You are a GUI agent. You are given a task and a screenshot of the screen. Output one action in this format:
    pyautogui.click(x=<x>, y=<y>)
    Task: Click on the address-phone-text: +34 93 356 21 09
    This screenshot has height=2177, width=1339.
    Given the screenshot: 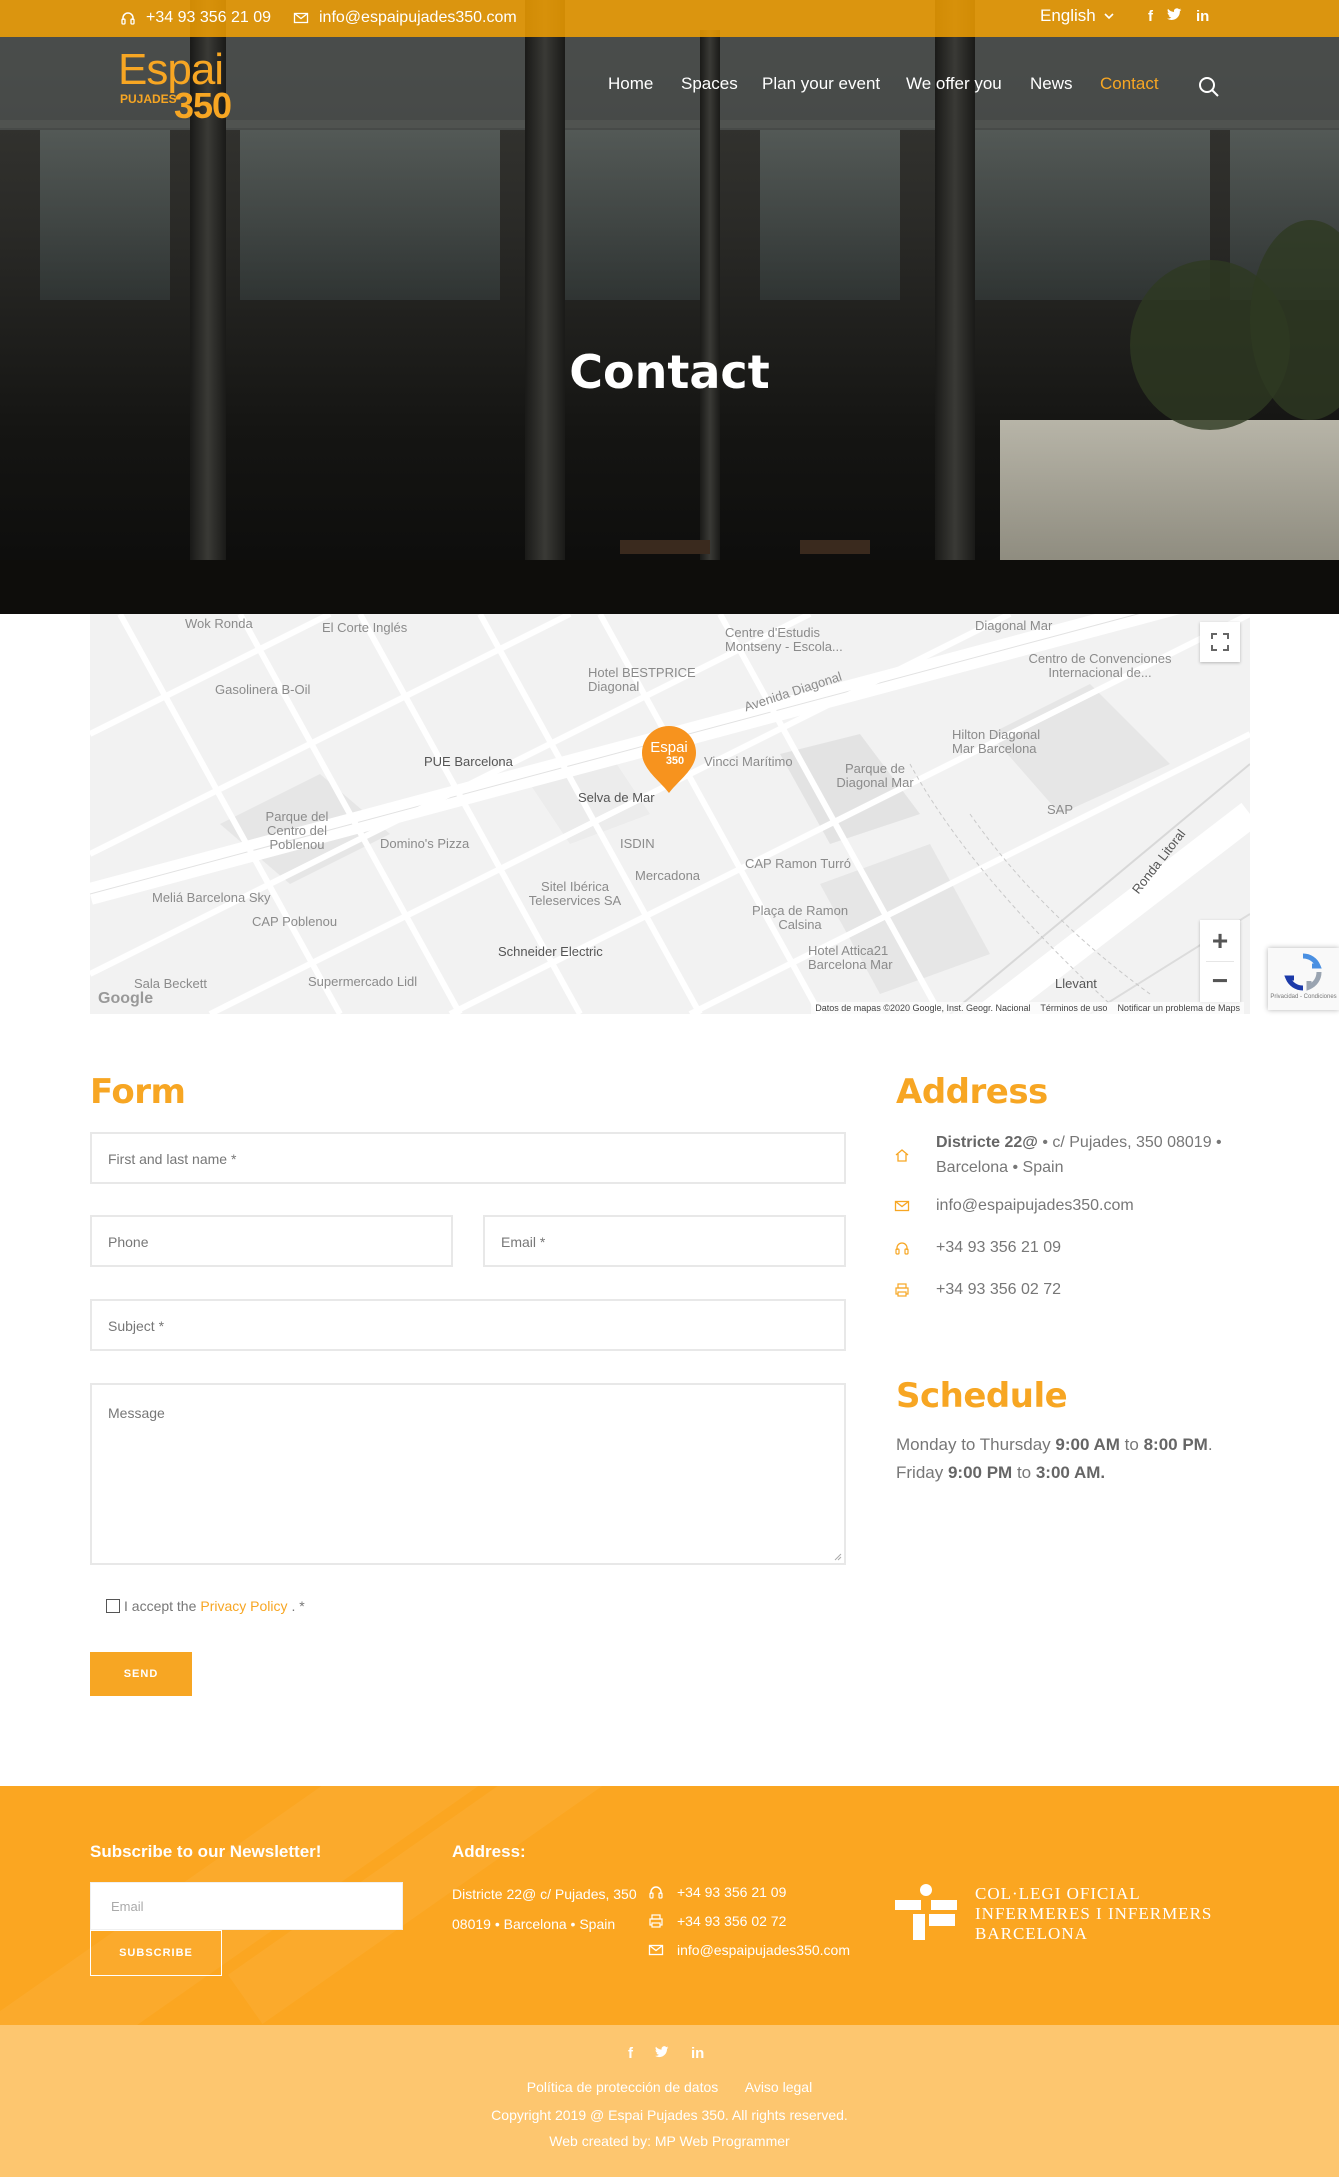 What is the action you would take?
    pyautogui.click(x=999, y=1247)
    